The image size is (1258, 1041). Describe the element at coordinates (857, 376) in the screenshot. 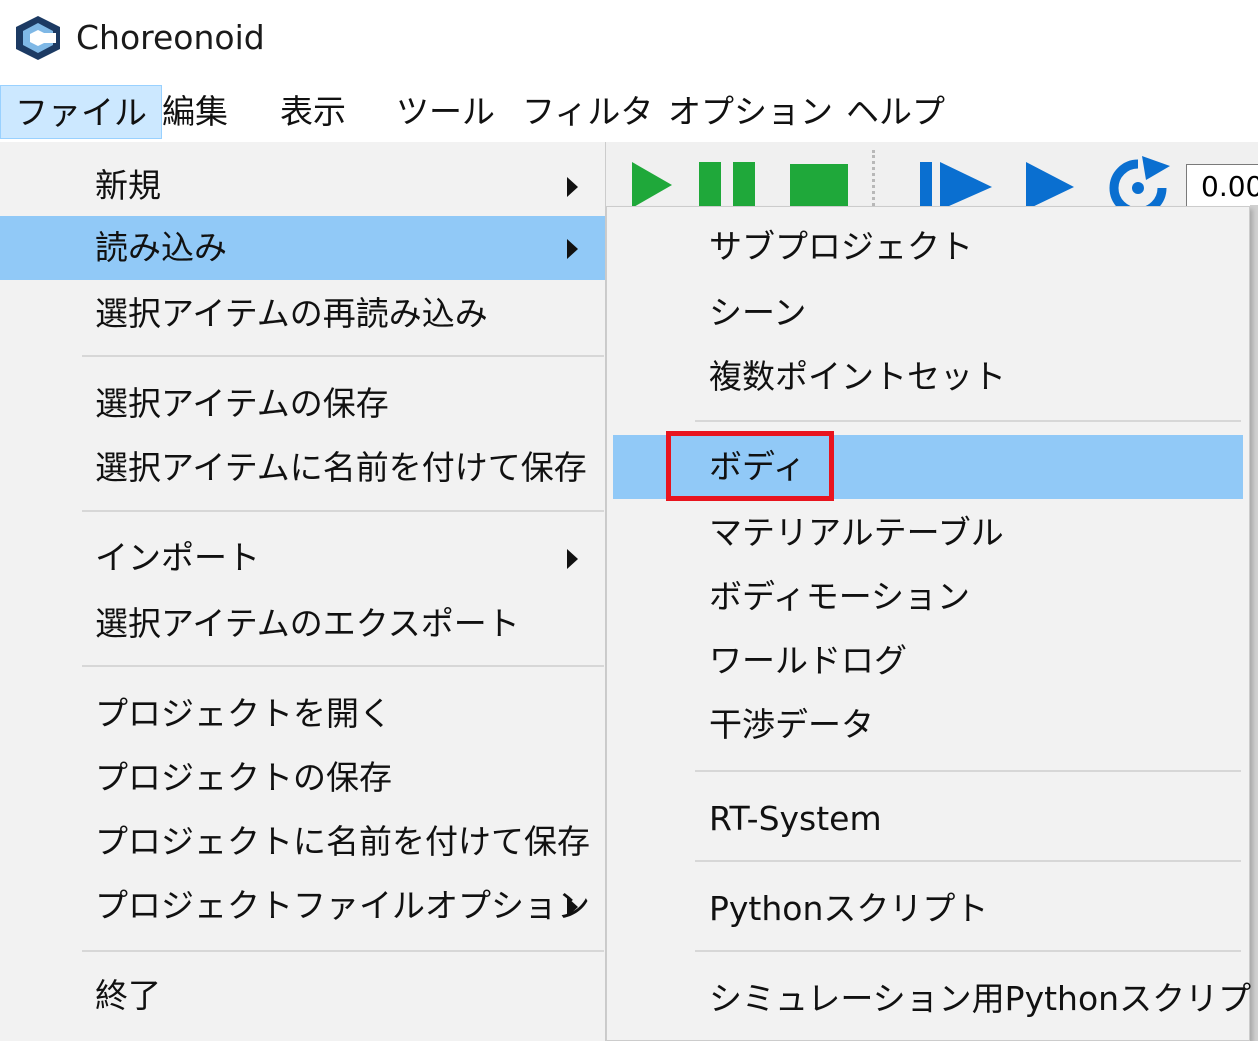

I see `menu-item-label: 複数ポイントセット` at that location.